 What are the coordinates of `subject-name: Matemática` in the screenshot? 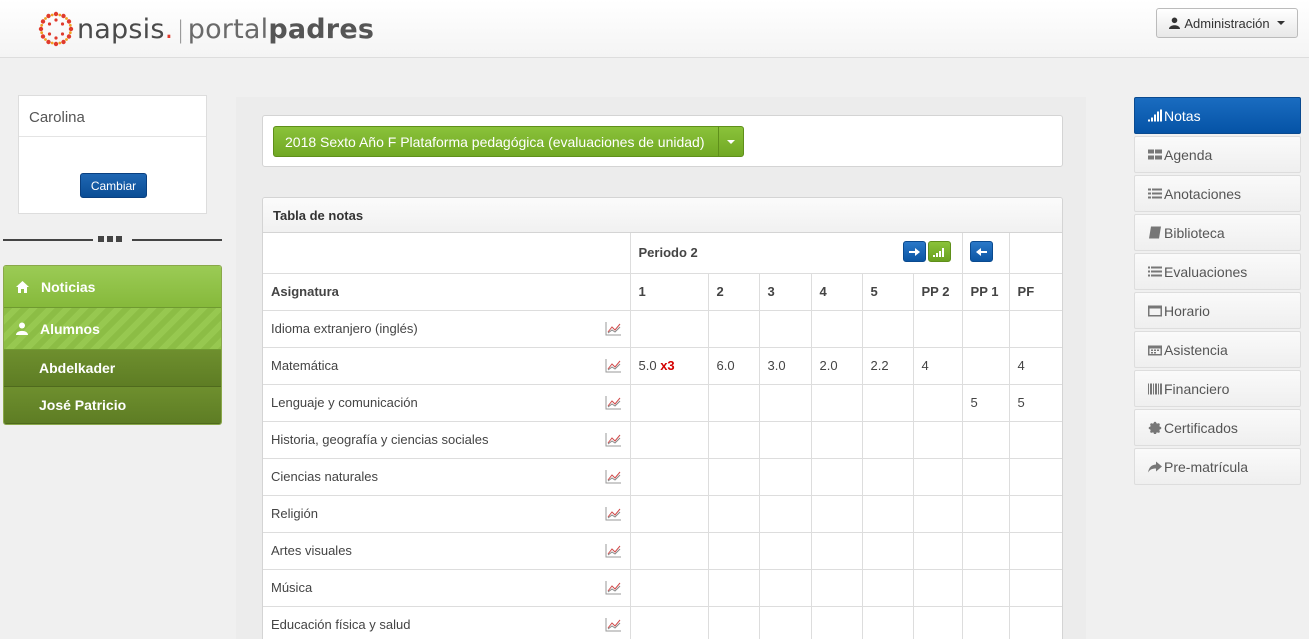 It's located at (305, 365).